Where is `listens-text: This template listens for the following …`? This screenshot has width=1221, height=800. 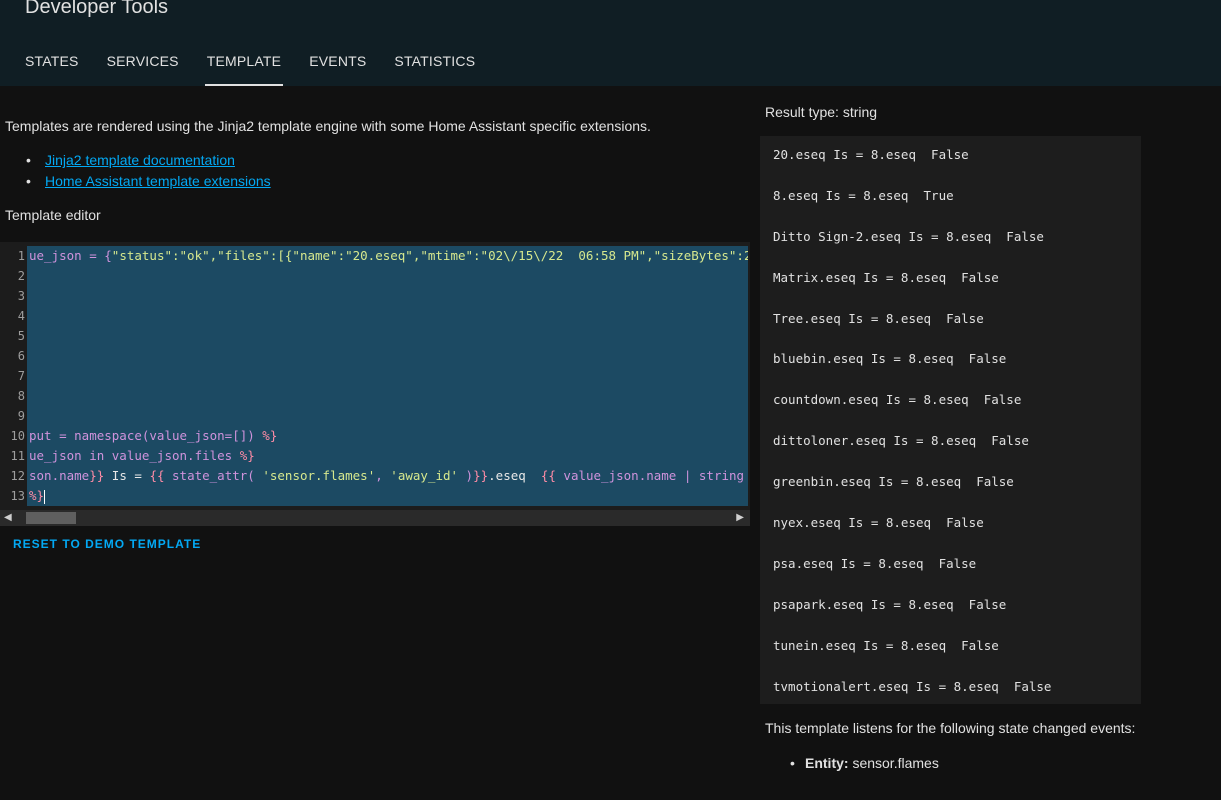
listens-text: This template listens for the following … is located at coordinates (950, 728).